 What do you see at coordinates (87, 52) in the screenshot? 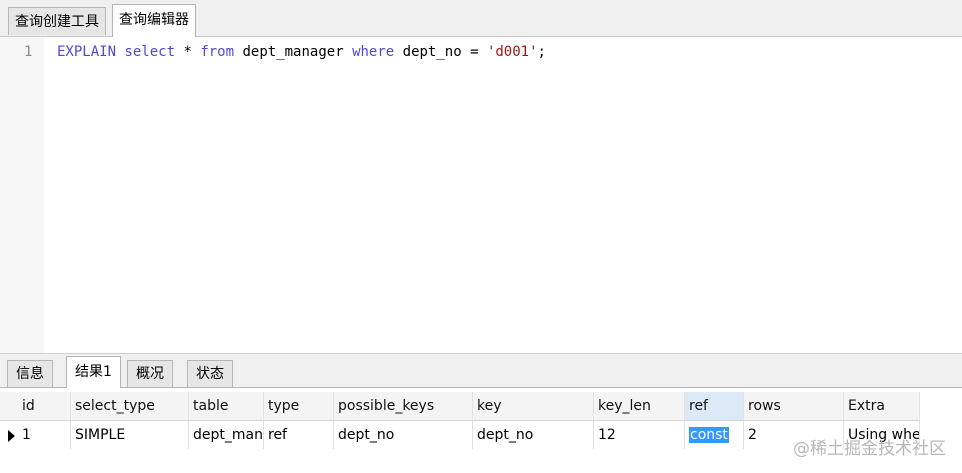
I see `keyword-explain: EXPLAIN` at bounding box center [87, 52].